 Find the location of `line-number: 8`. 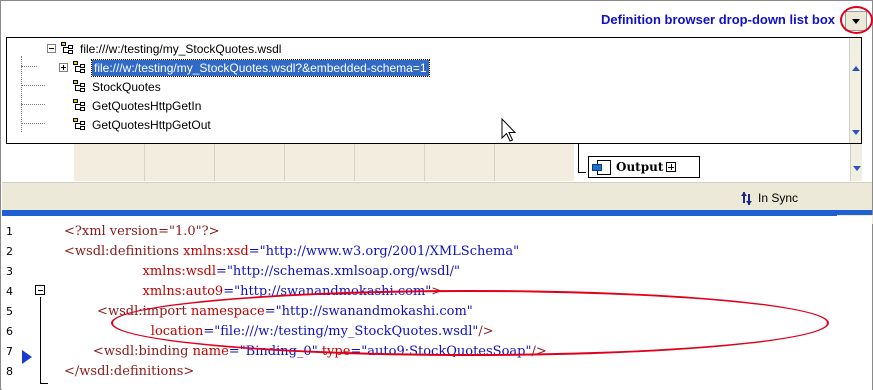

line-number: 8 is located at coordinates (9, 371).